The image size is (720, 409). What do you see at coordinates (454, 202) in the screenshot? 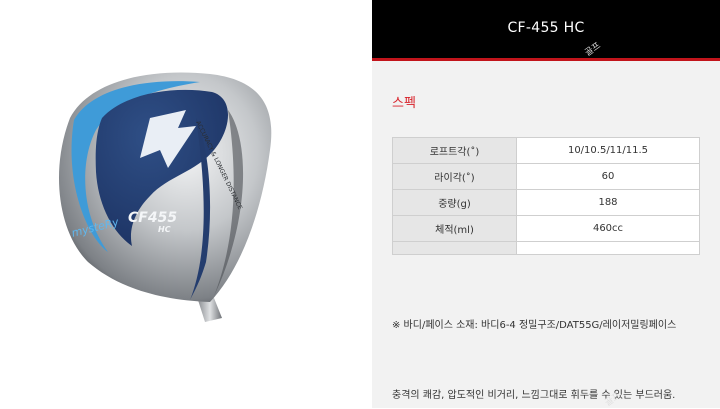
I see `spec-label: 중량(g)` at bounding box center [454, 202].